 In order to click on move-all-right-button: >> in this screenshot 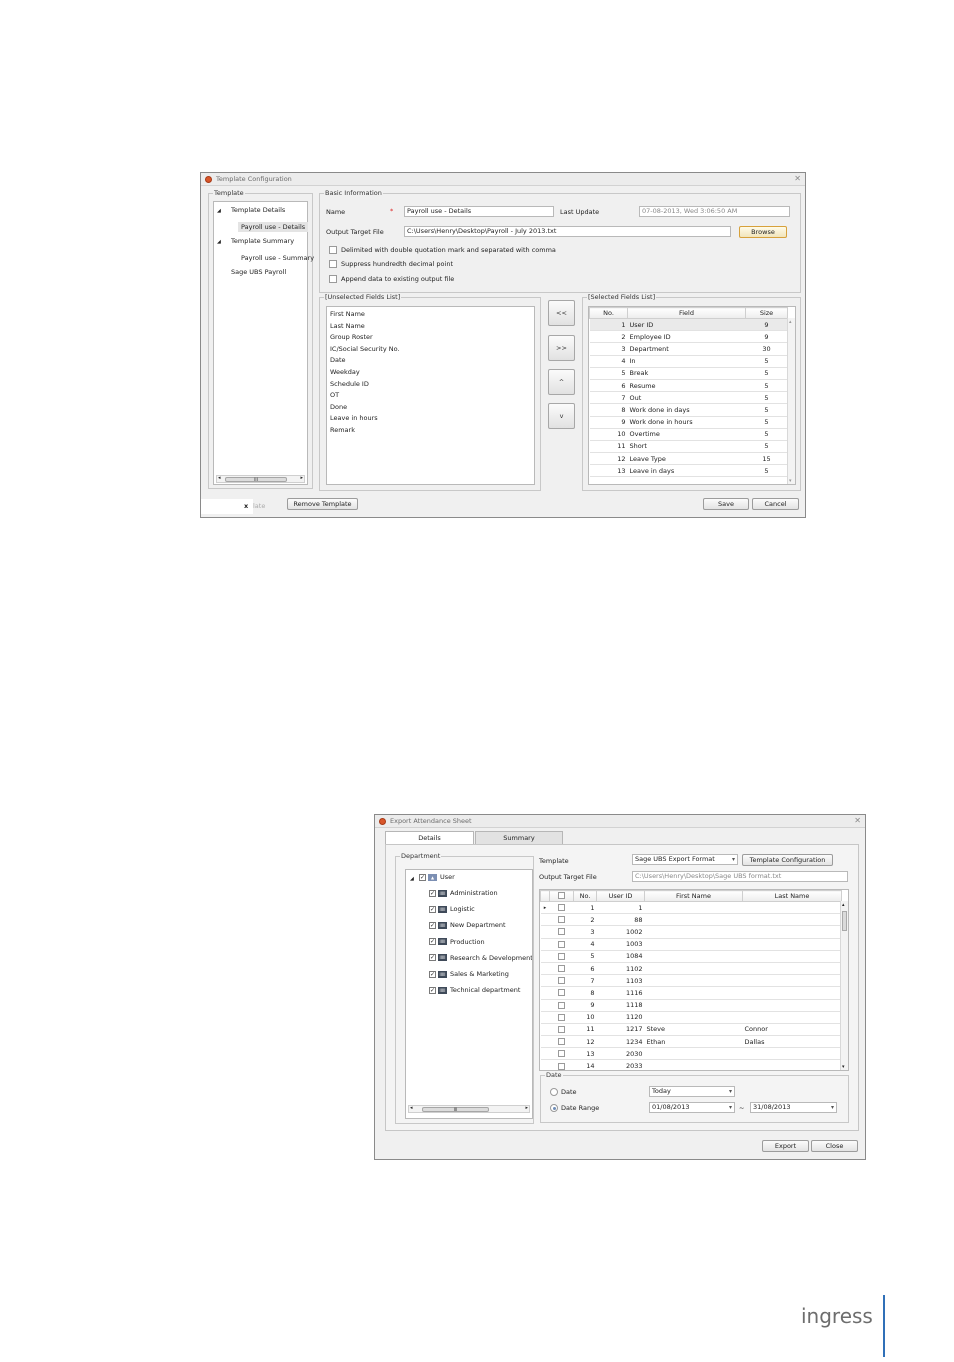, I will do `click(561, 348)`.